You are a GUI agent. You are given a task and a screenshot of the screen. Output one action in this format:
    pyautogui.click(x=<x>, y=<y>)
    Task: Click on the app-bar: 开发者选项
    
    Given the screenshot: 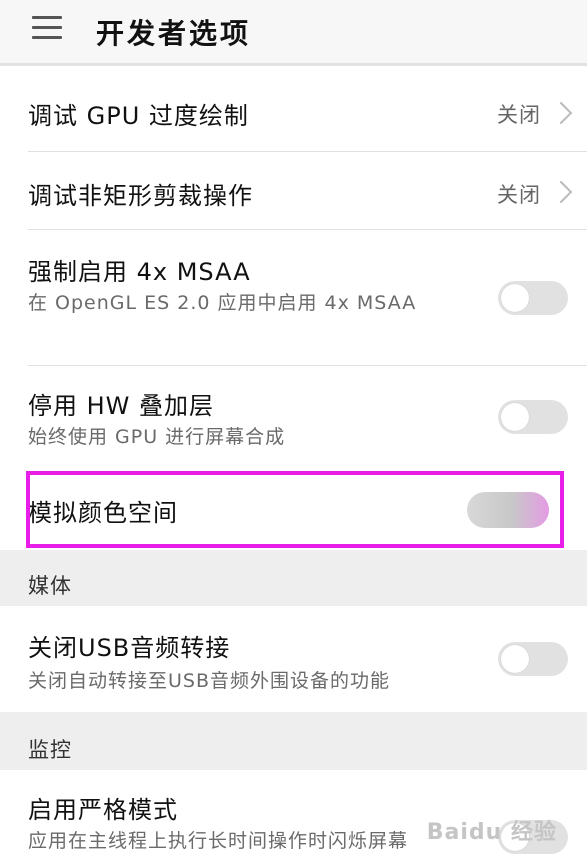 What is the action you would take?
    pyautogui.click(x=293, y=33)
    